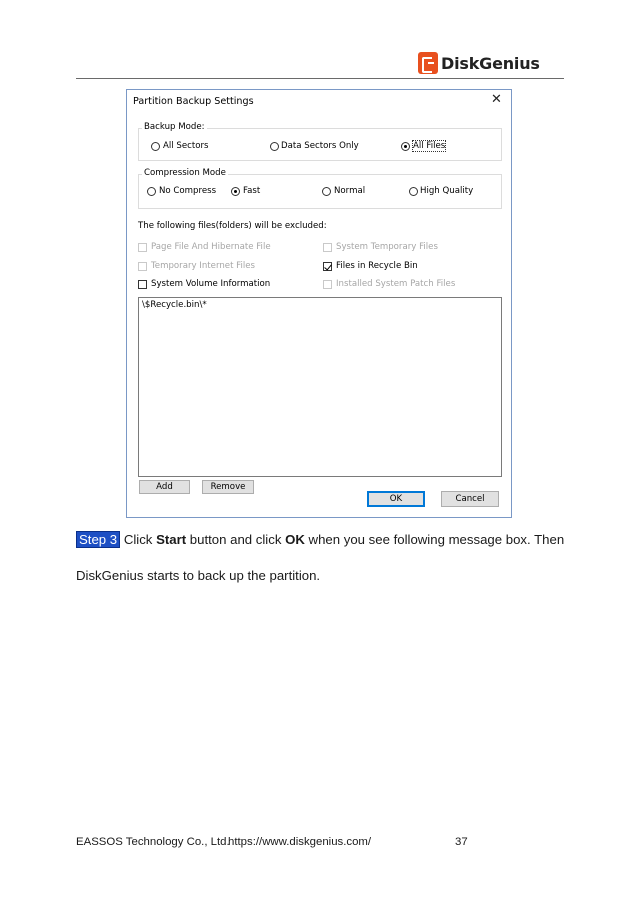 This screenshot has width=638, height=902. Describe the element at coordinates (235, 539) in the screenshot. I see `text-button-and-click: button and click` at that location.